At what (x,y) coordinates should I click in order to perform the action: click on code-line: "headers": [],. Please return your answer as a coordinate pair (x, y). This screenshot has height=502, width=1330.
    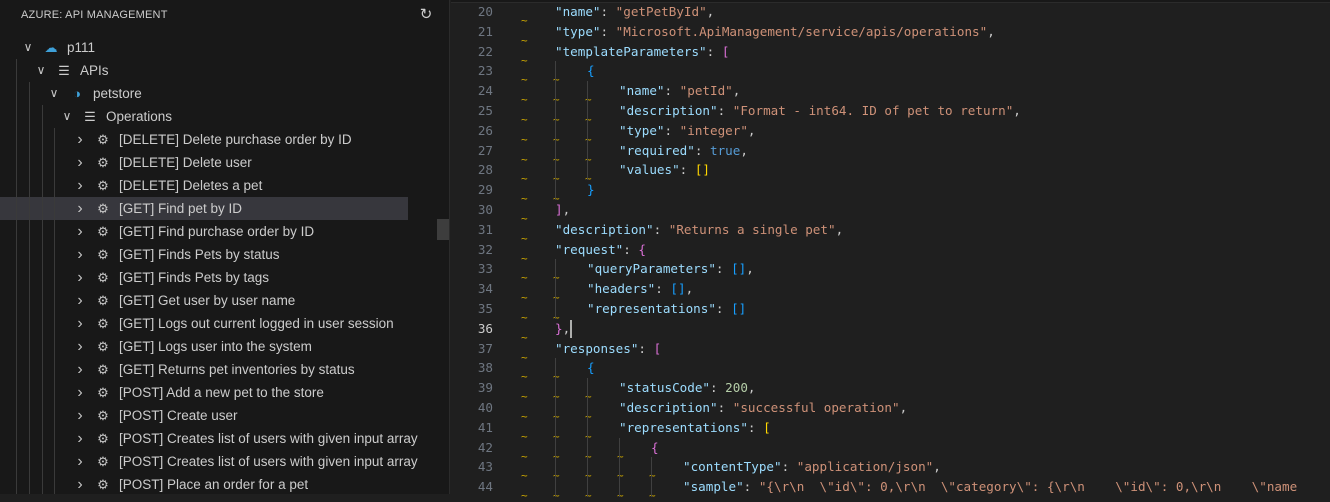
    Looking at the image, I should click on (640, 289).